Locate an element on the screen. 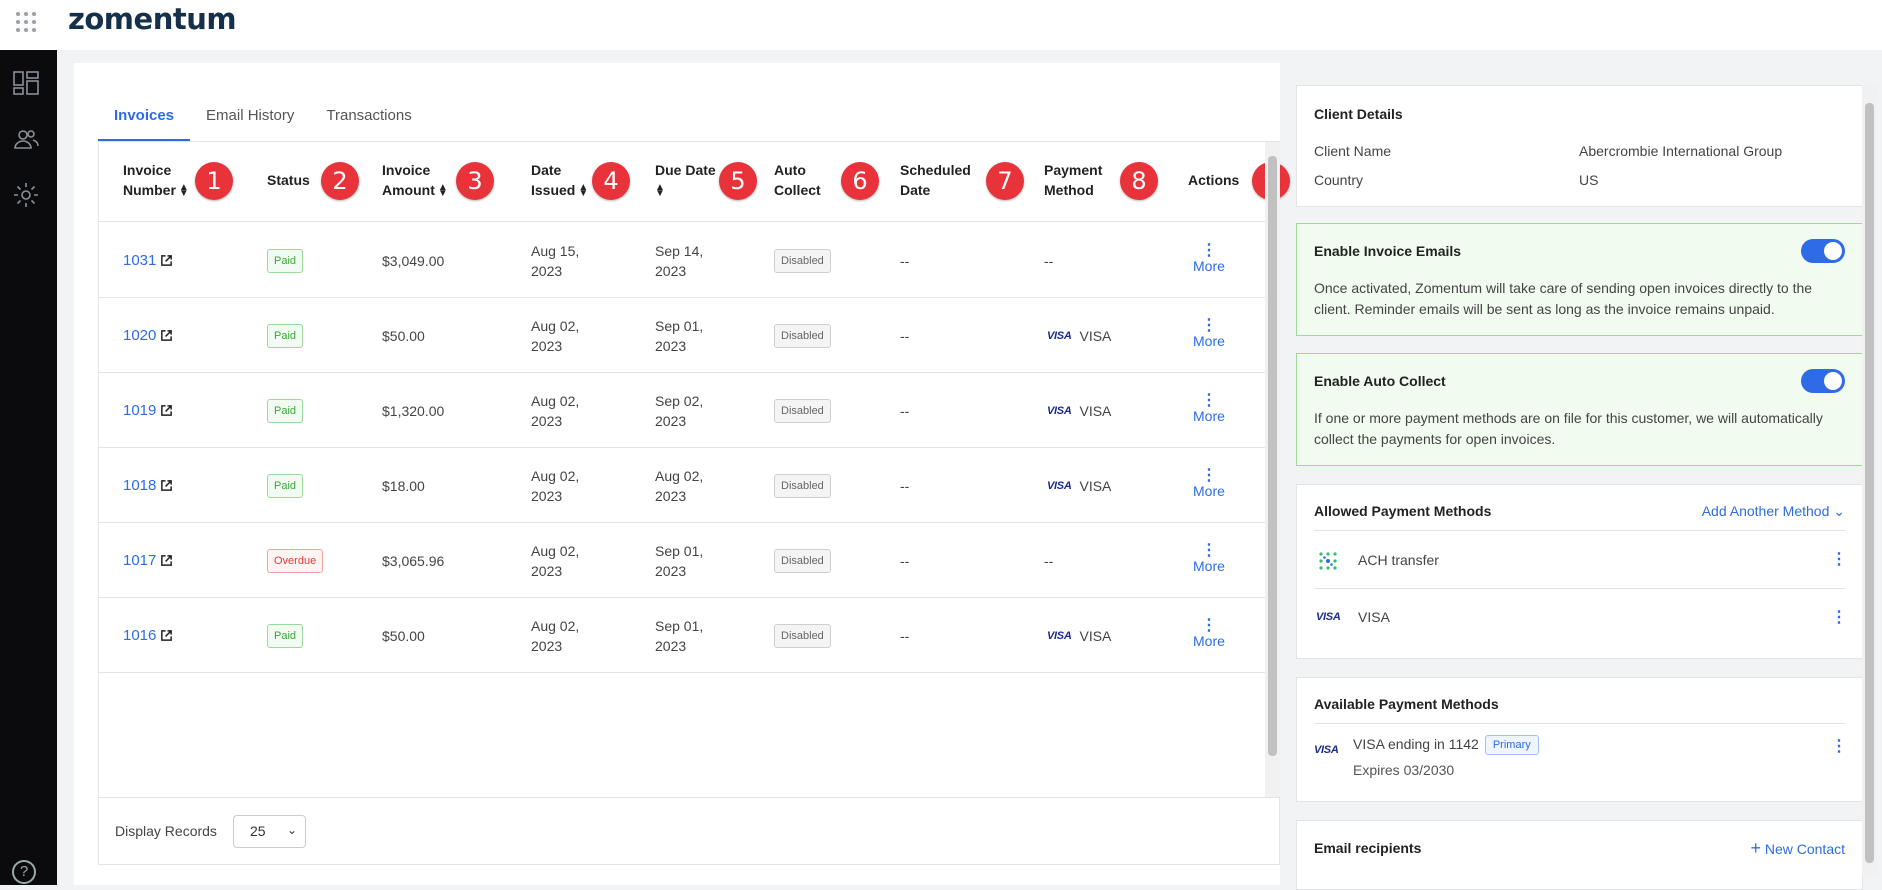 The width and height of the screenshot is (1882, 890). invoice-number-link: 1016 is located at coordinates (139, 636).